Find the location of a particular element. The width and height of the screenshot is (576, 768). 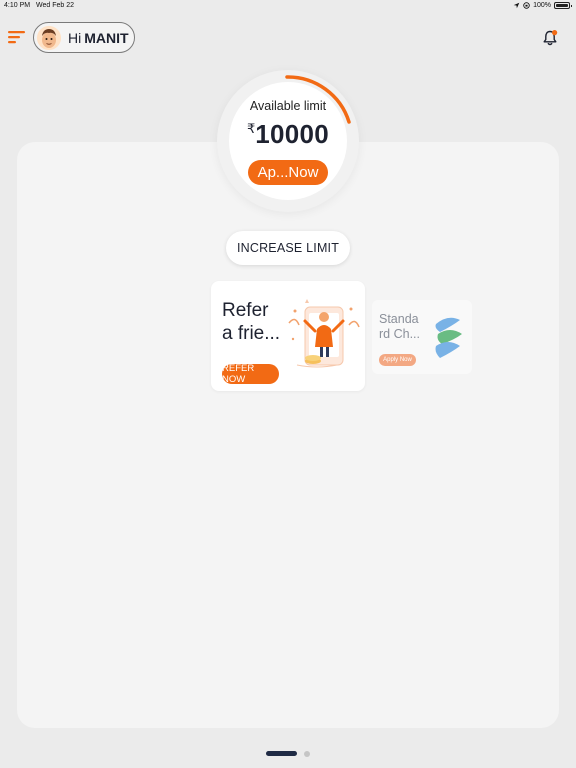

refer-illustration-icon is located at coordinates (324, 333).